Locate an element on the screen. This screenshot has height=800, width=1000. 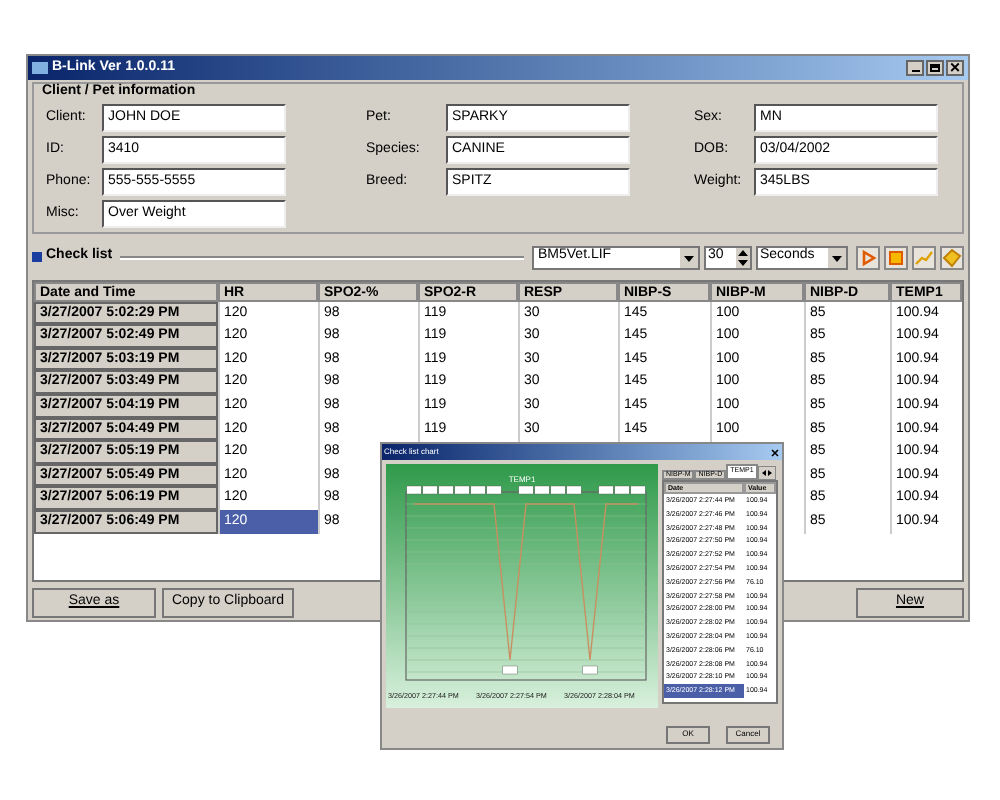
line-chart-icon is located at coordinates (924, 257).